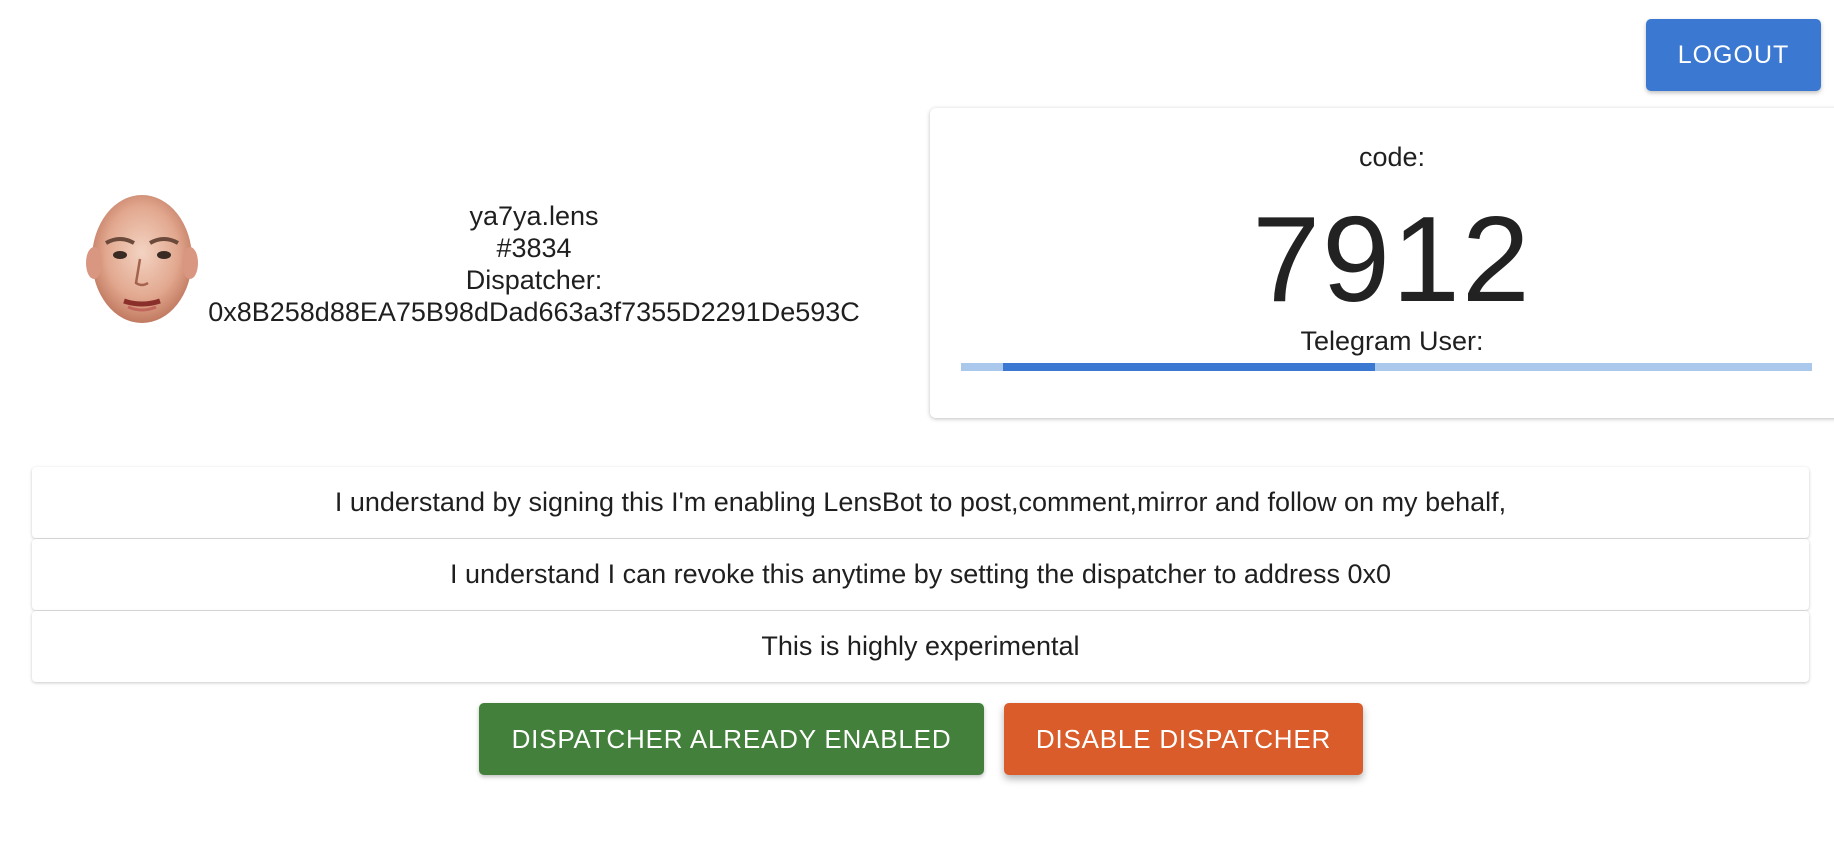 Image resolution: width=1834 pixels, height=852 pixels. What do you see at coordinates (1392, 259) in the screenshot?
I see `code-value: 7912` at bounding box center [1392, 259].